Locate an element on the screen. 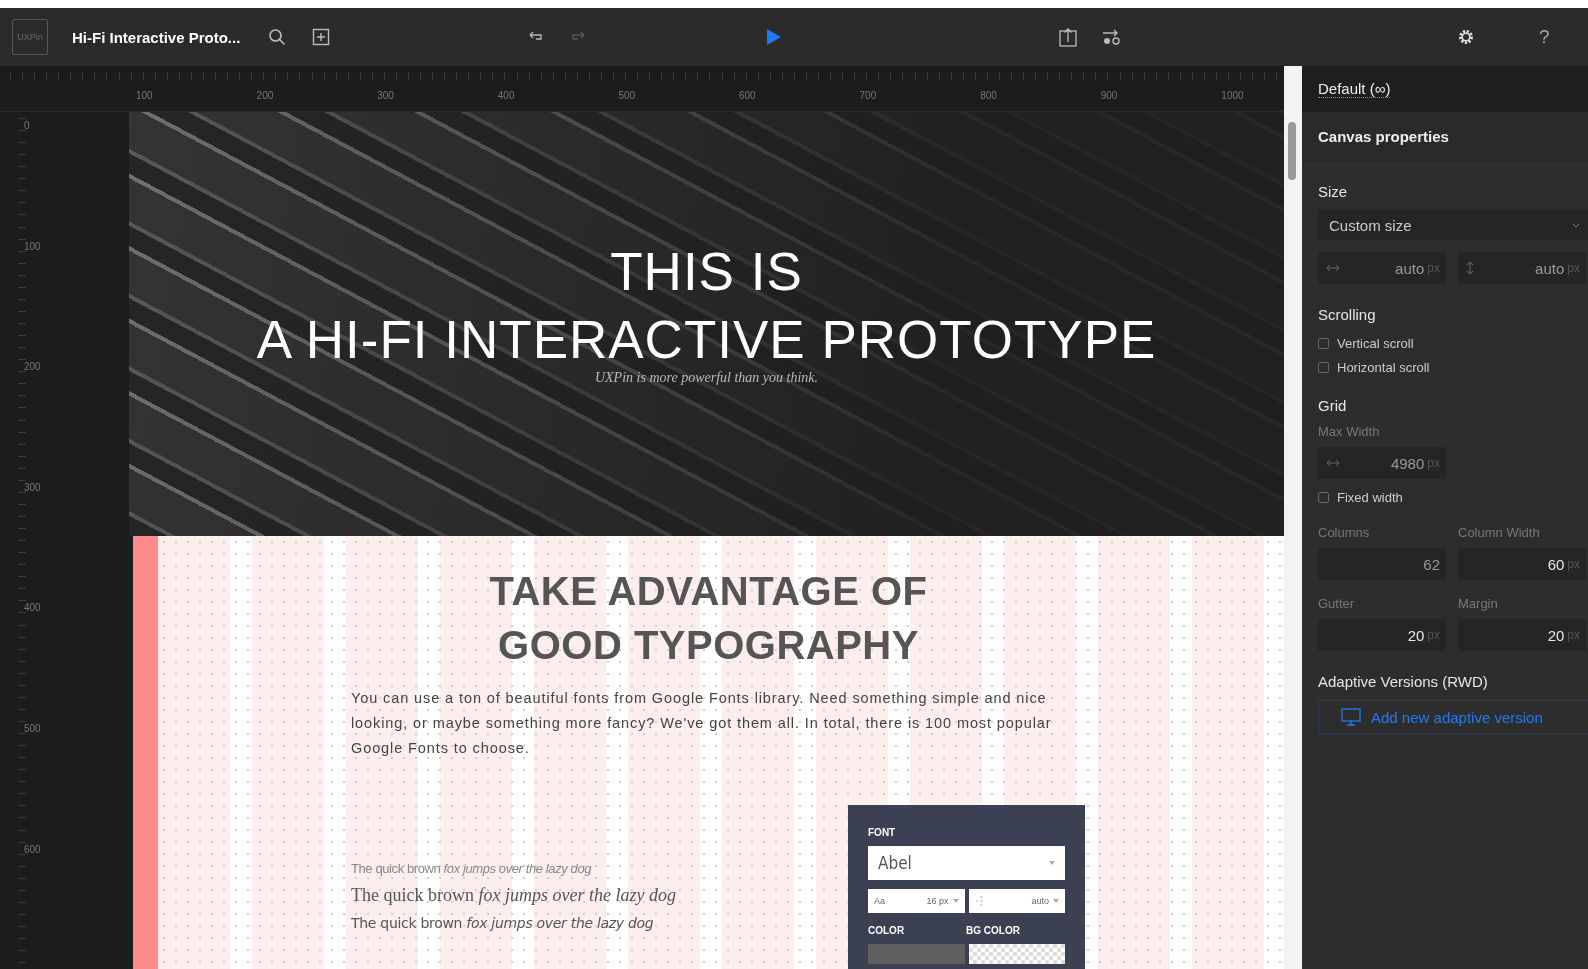 This screenshot has width=1588, height=969. field-label: Max Width is located at coordinates (1349, 431).